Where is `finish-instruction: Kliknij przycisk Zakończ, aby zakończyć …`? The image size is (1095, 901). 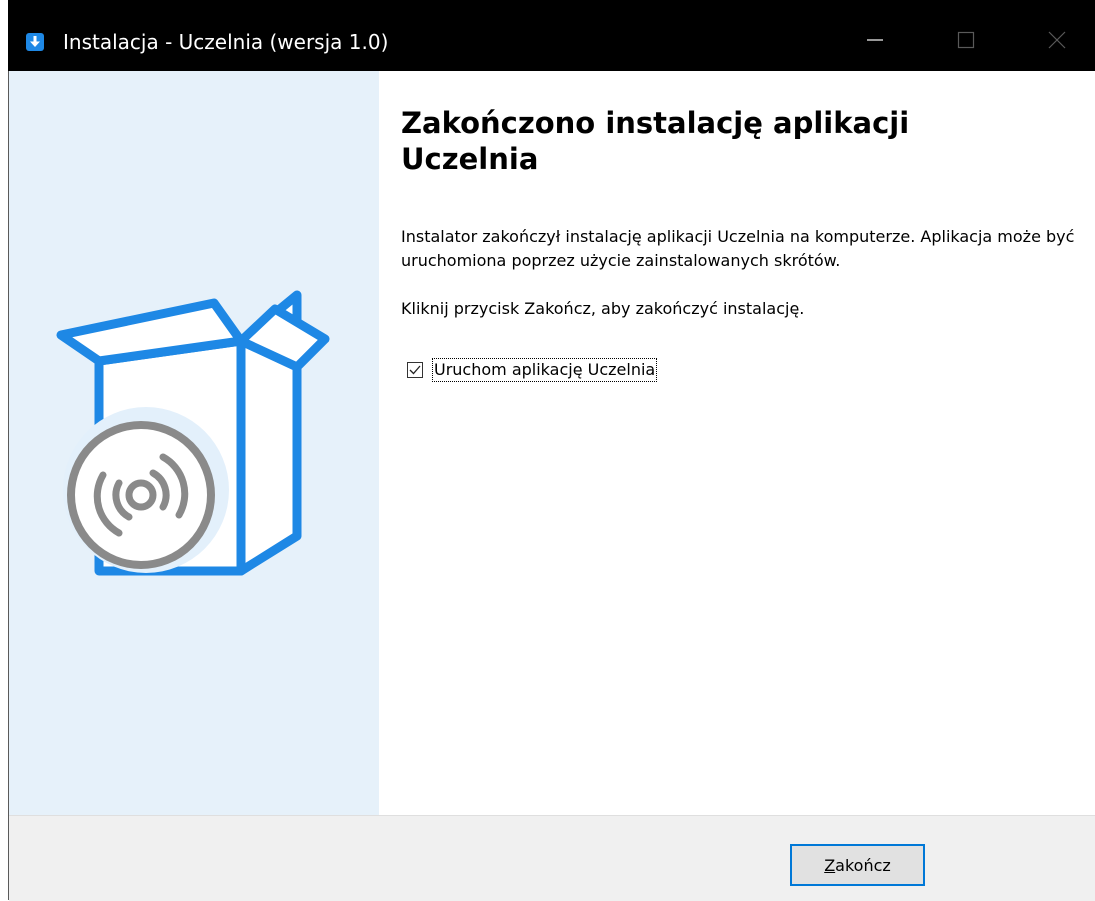 finish-instruction: Kliknij przycisk Zakończ, aby zakończyć … is located at coordinates (603, 308).